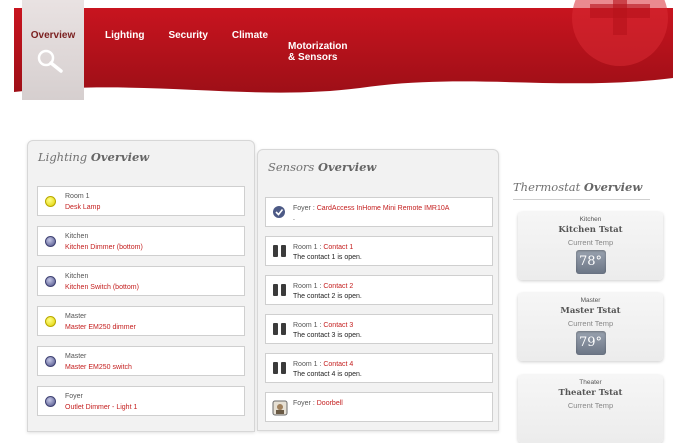 The width and height of the screenshot is (673, 443). What do you see at coordinates (94, 157) in the screenshot?
I see `lighting-overview-title: Lighting Overview` at bounding box center [94, 157].